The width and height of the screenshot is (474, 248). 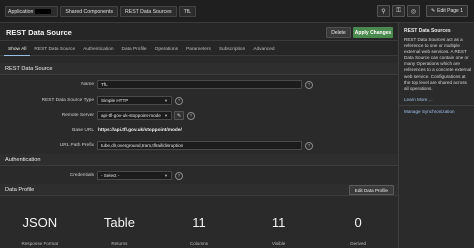 What do you see at coordinates (358, 243) in the screenshot?
I see `stat-label: Derived` at bounding box center [358, 243].